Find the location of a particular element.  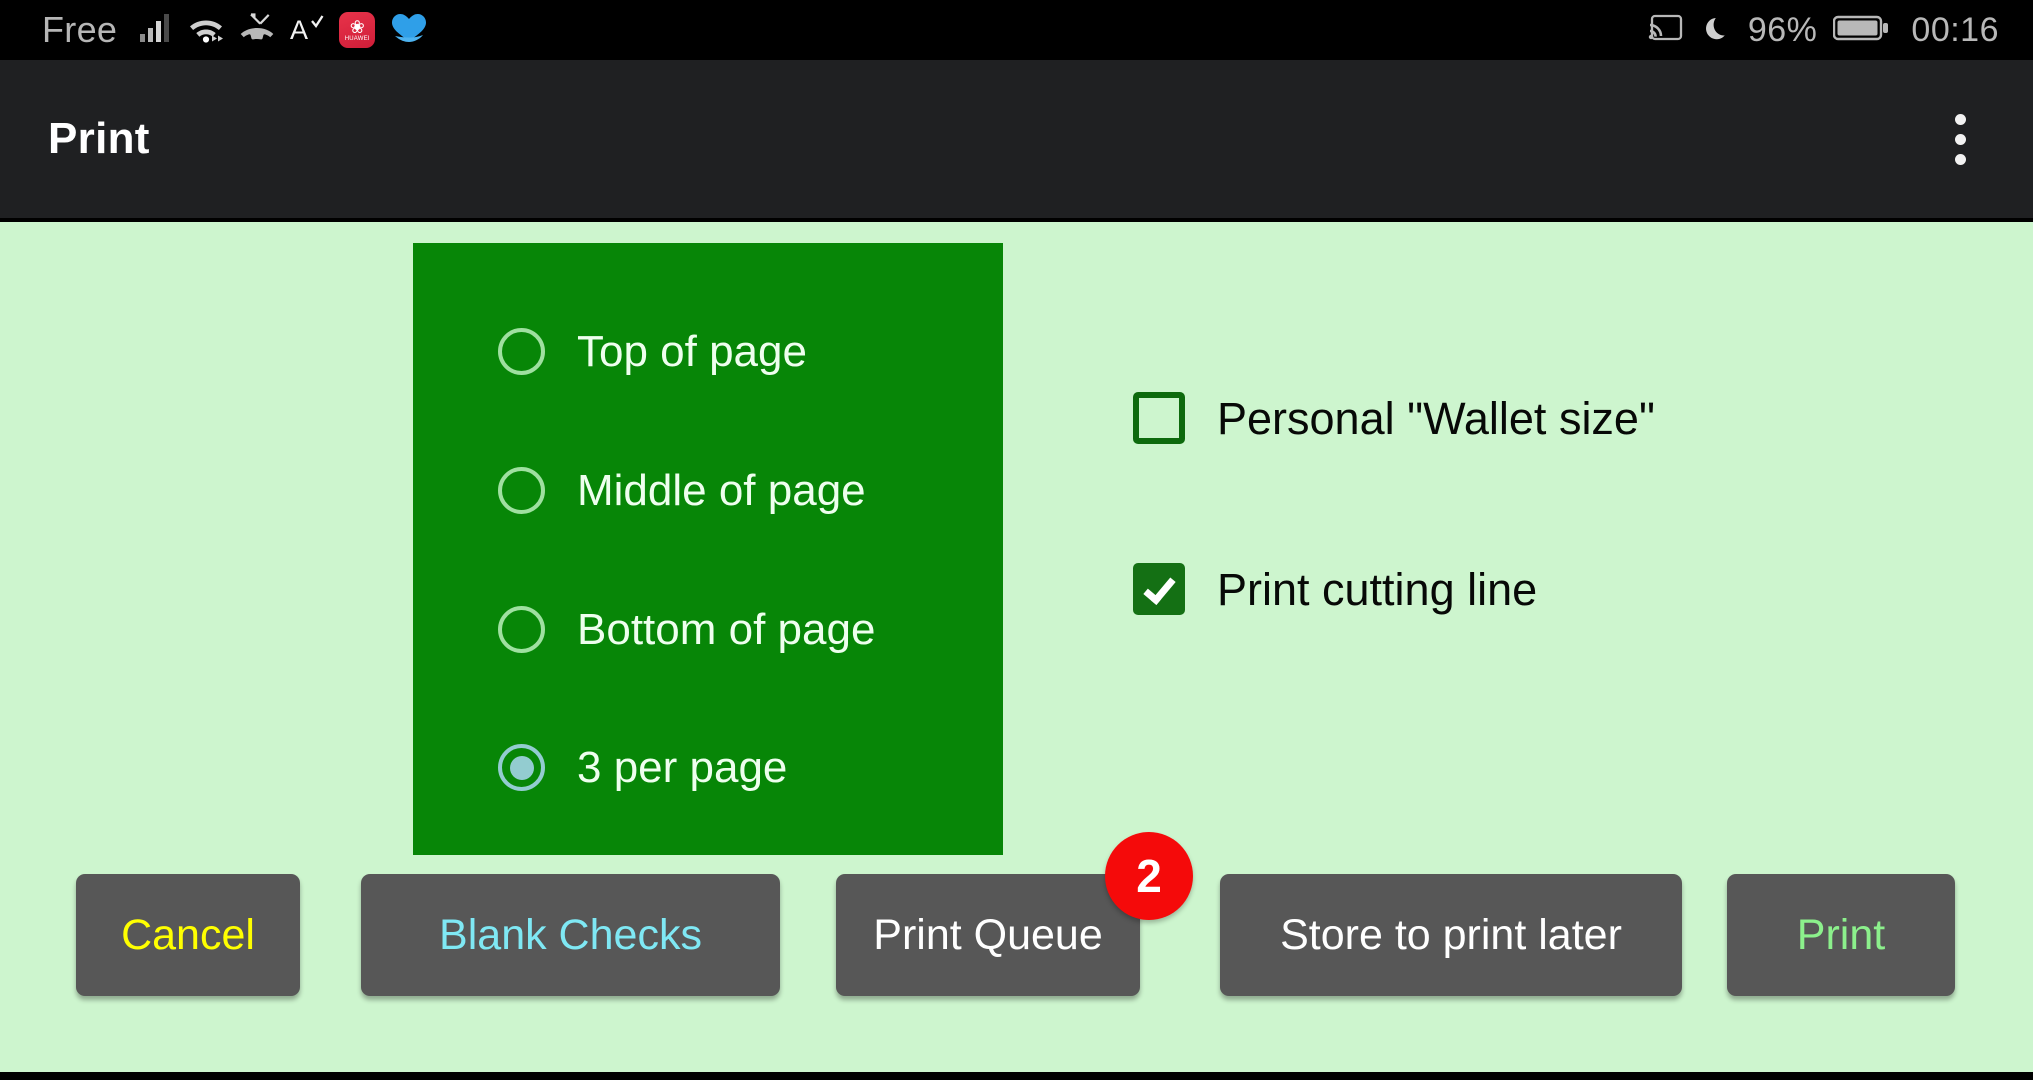

cast-icon is located at coordinates (1666, 30).